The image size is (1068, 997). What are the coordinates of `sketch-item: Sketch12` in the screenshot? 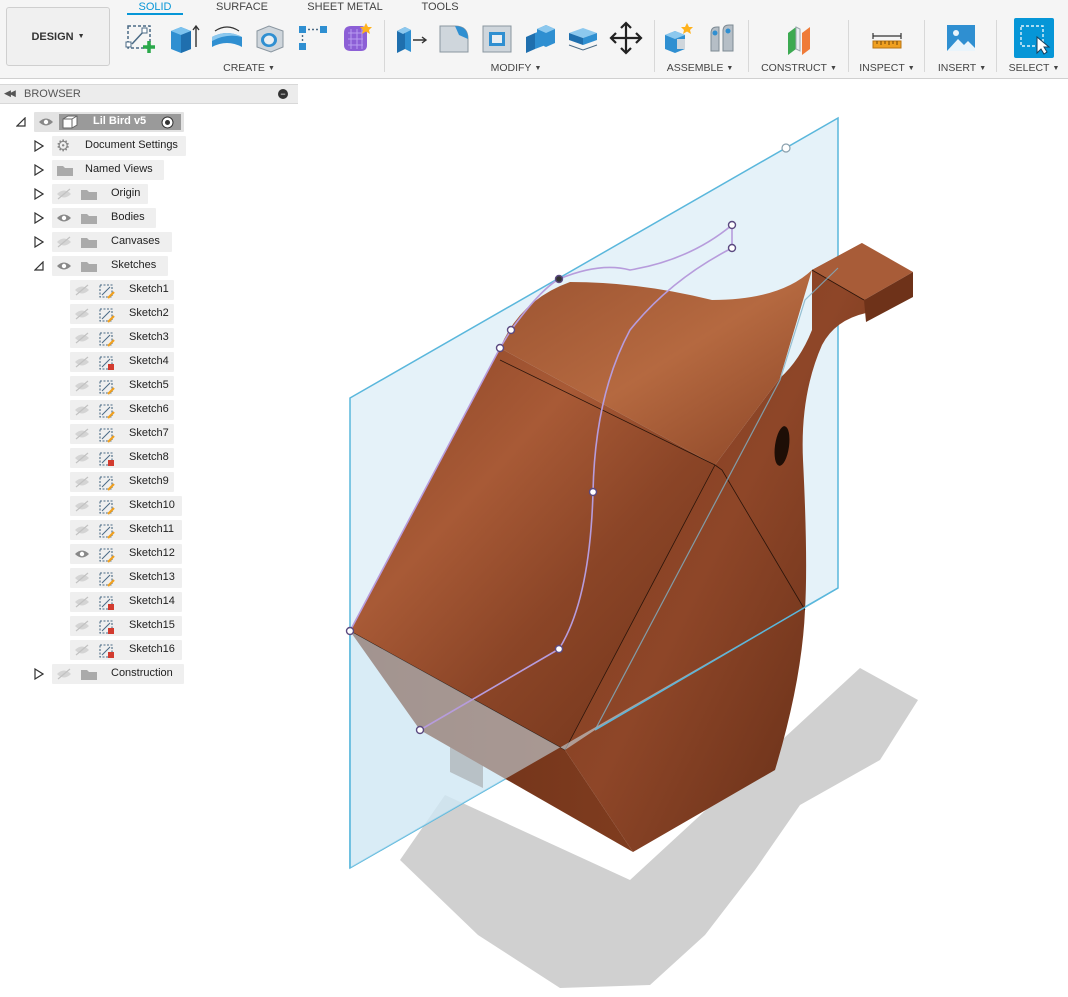 It's located at (150, 554).